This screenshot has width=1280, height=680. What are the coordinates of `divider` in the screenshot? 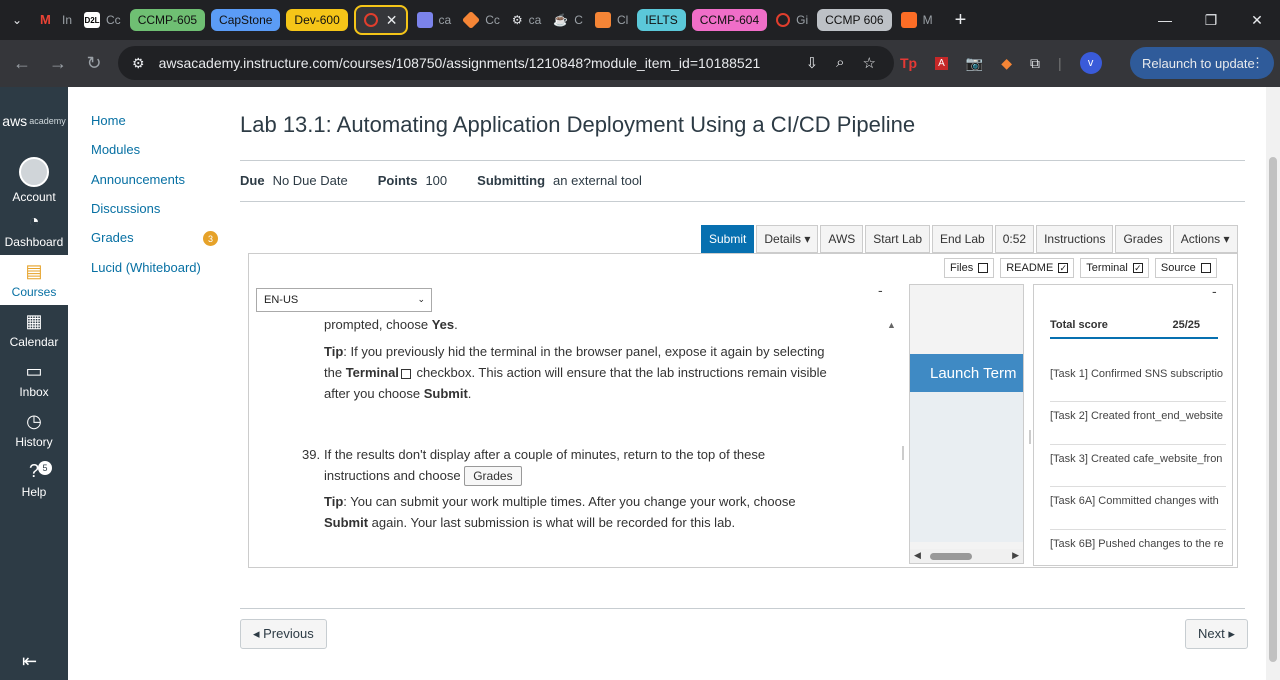 It's located at (1138, 444).